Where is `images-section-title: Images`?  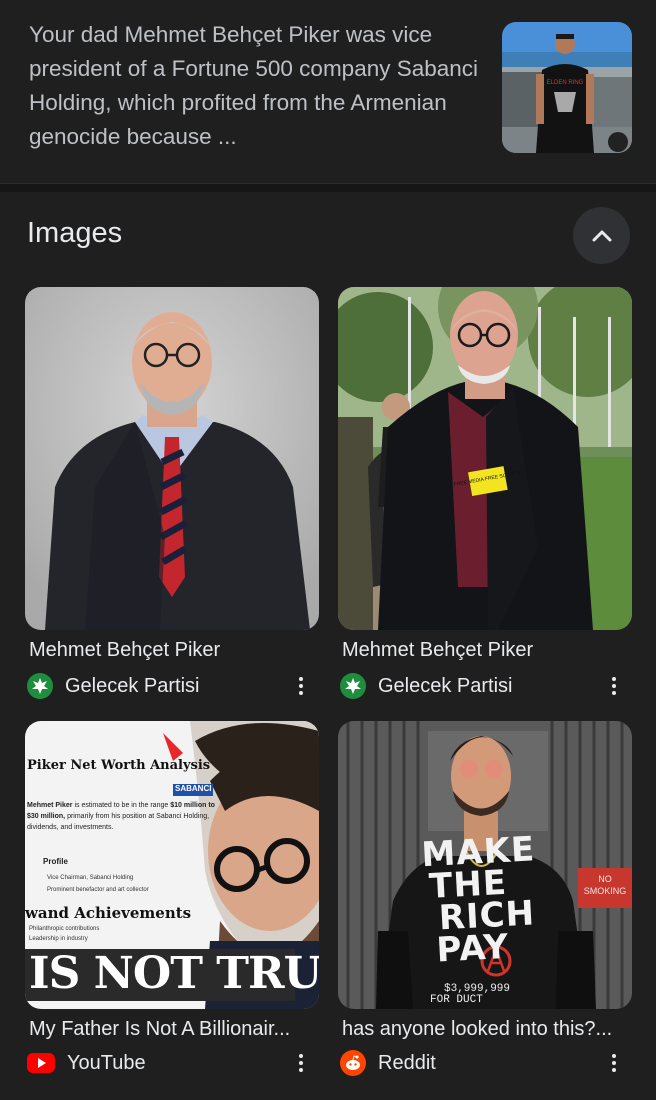
images-section-title: Images is located at coordinates (75, 233).